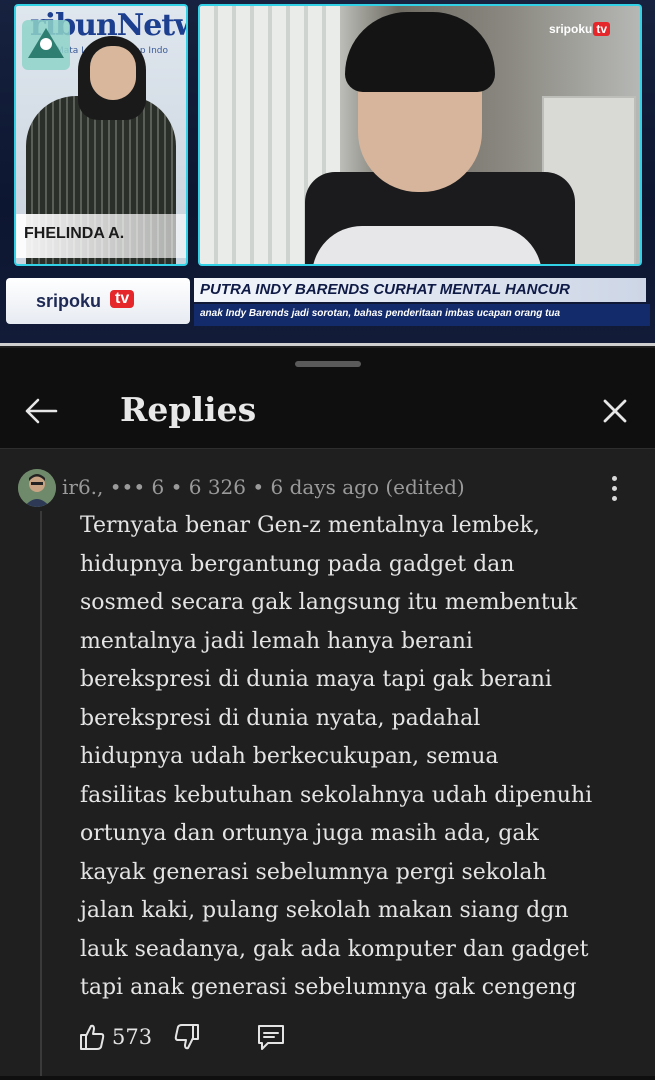  Describe the element at coordinates (614, 478) in the screenshot. I see `more-vertical-icon` at that location.